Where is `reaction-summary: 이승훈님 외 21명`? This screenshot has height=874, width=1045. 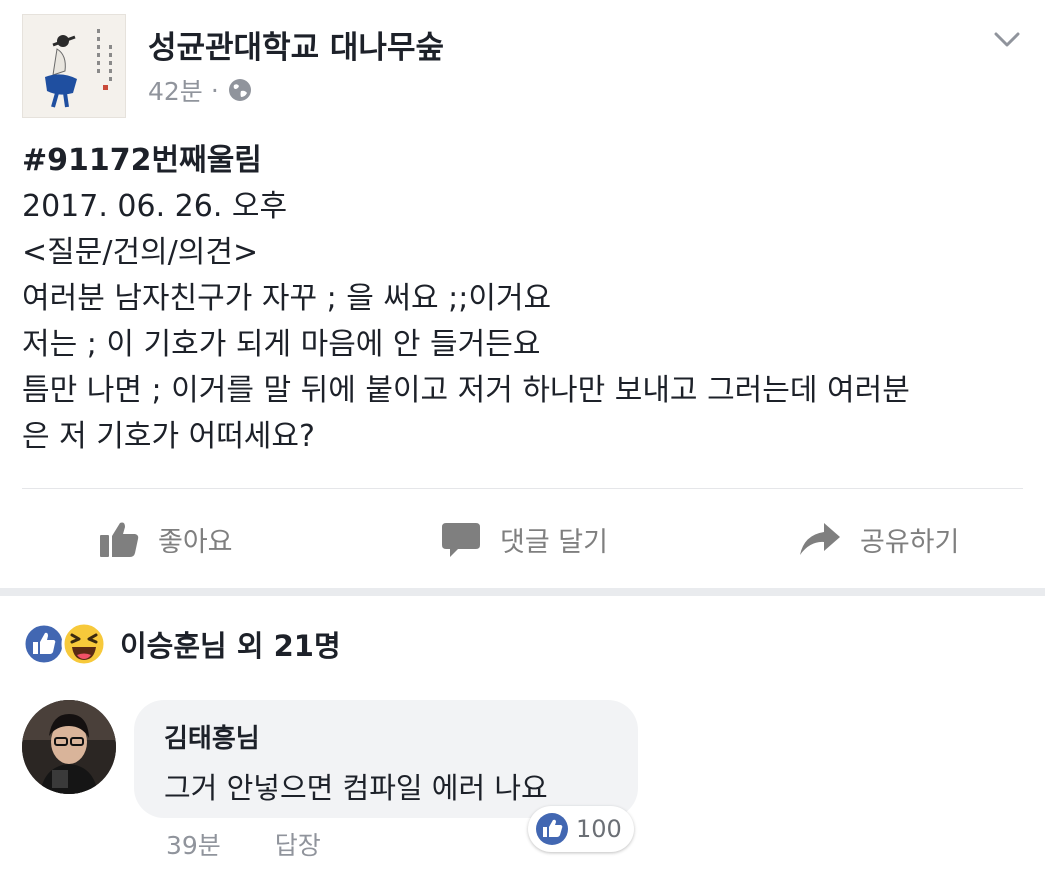
reaction-summary: 이승훈님 외 21명 is located at coordinates (181, 644).